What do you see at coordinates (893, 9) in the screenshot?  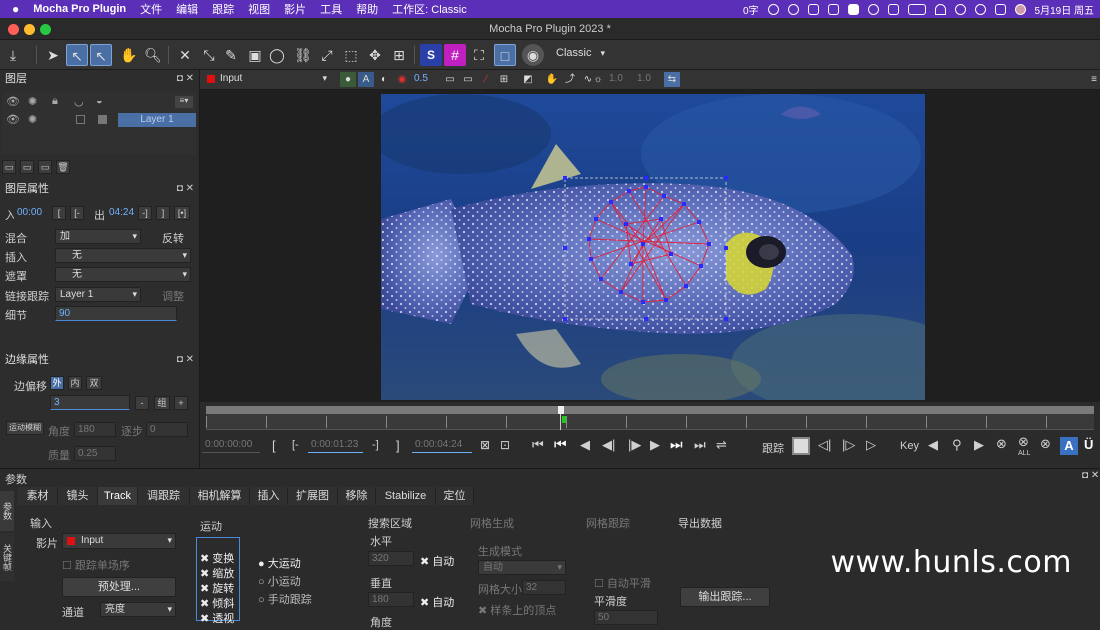 I see `app-s-icon` at bounding box center [893, 9].